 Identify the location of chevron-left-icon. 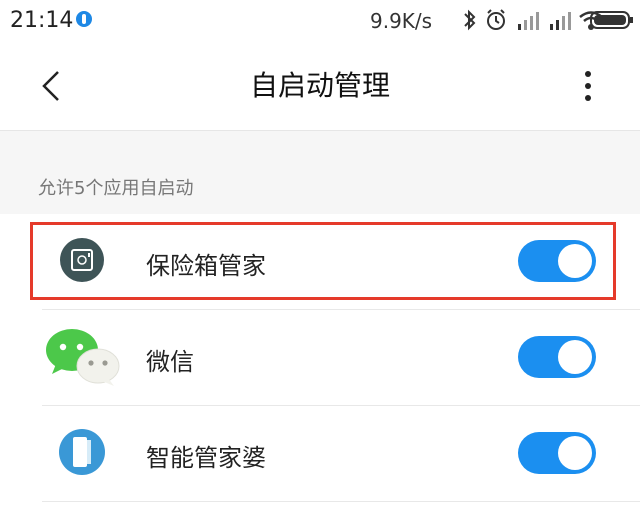
(54, 86).